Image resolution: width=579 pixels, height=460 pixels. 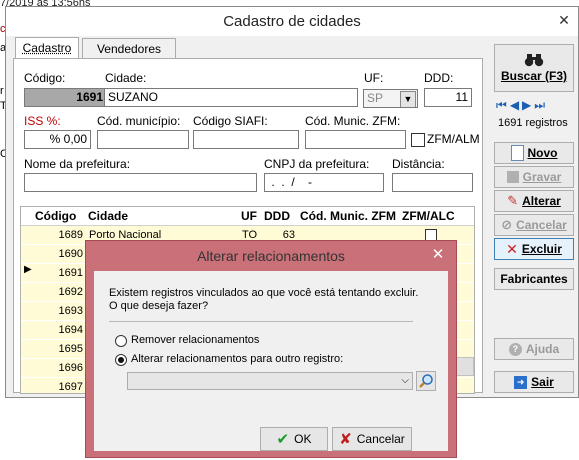 What do you see at coordinates (2, 91) in the screenshot?
I see `background-edge-text: r` at bounding box center [2, 91].